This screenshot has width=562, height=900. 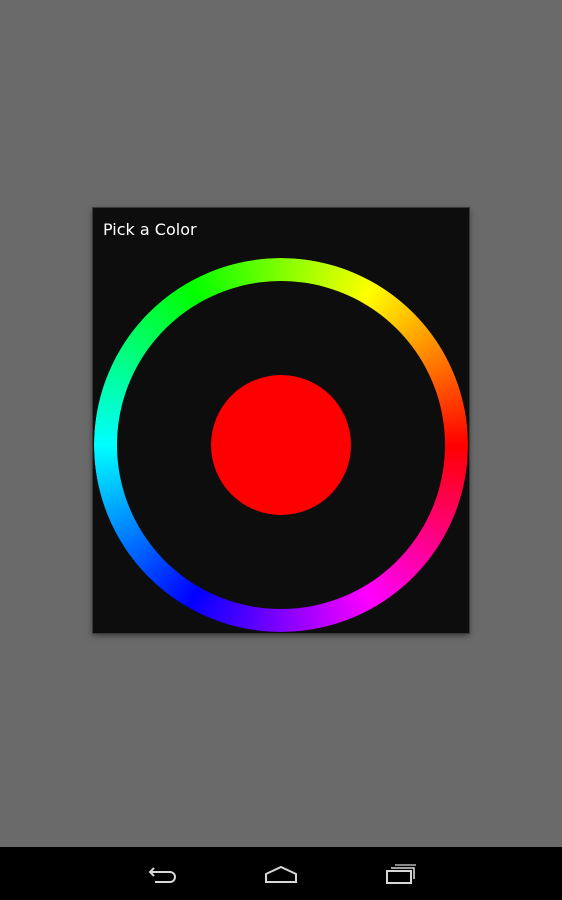 I want to click on navigation-bar, so click(x=281, y=873).